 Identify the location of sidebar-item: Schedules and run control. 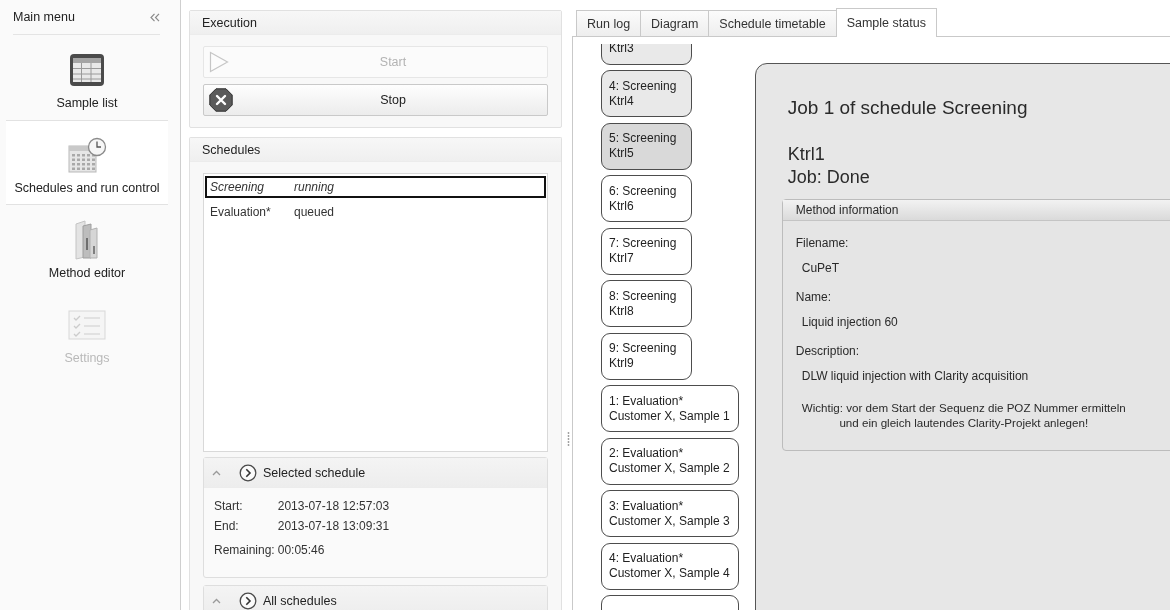
(87, 162).